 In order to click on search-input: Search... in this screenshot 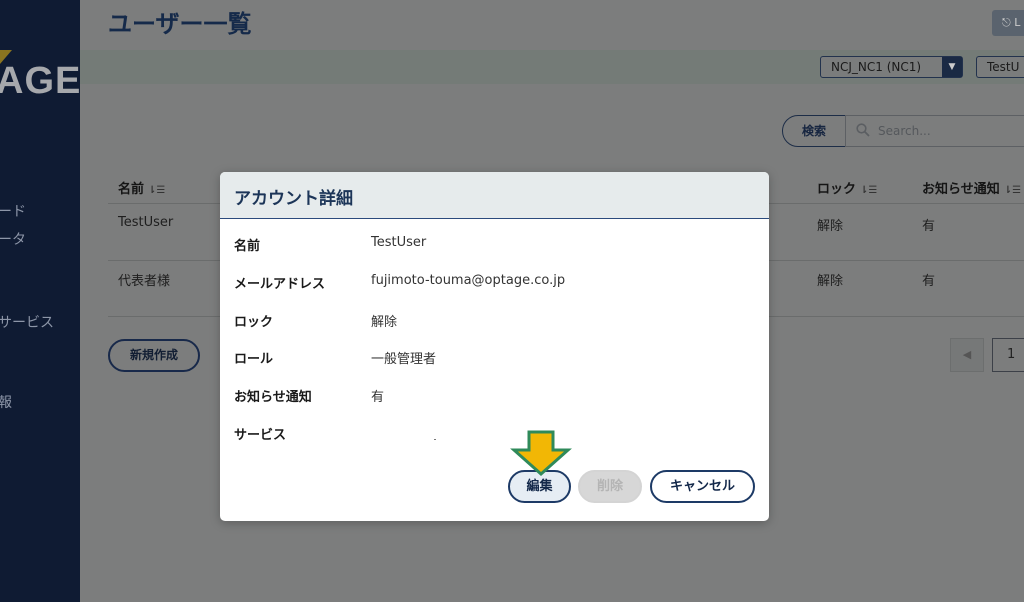, I will do `click(934, 131)`.